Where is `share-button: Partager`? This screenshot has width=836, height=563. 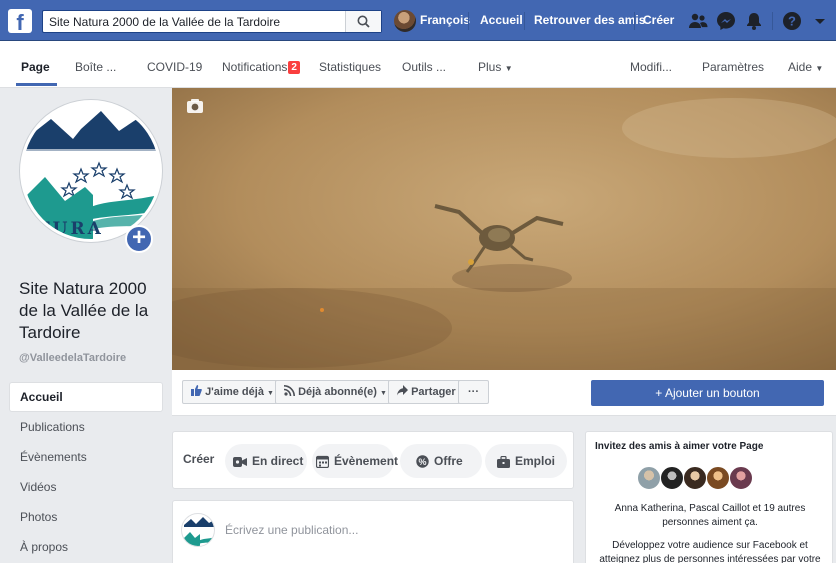
share-button: Partager is located at coordinates (426, 392).